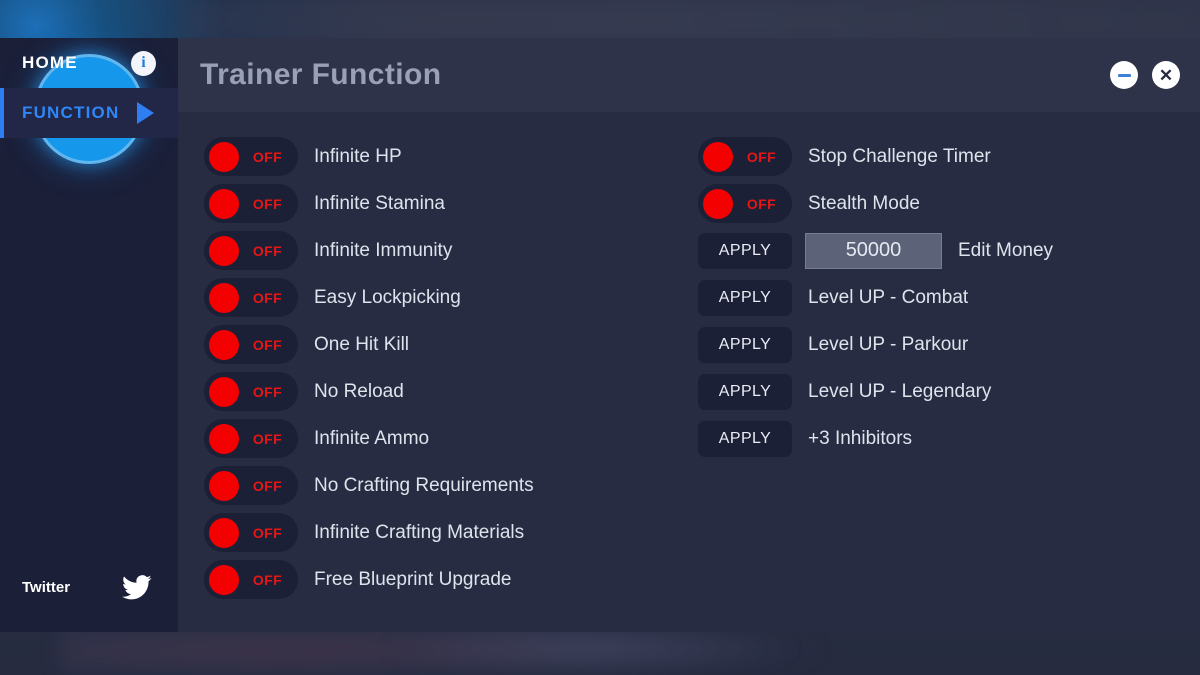  Describe the element at coordinates (383, 250) in the screenshot. I see `function-label: Infinite Immunity` at that location.